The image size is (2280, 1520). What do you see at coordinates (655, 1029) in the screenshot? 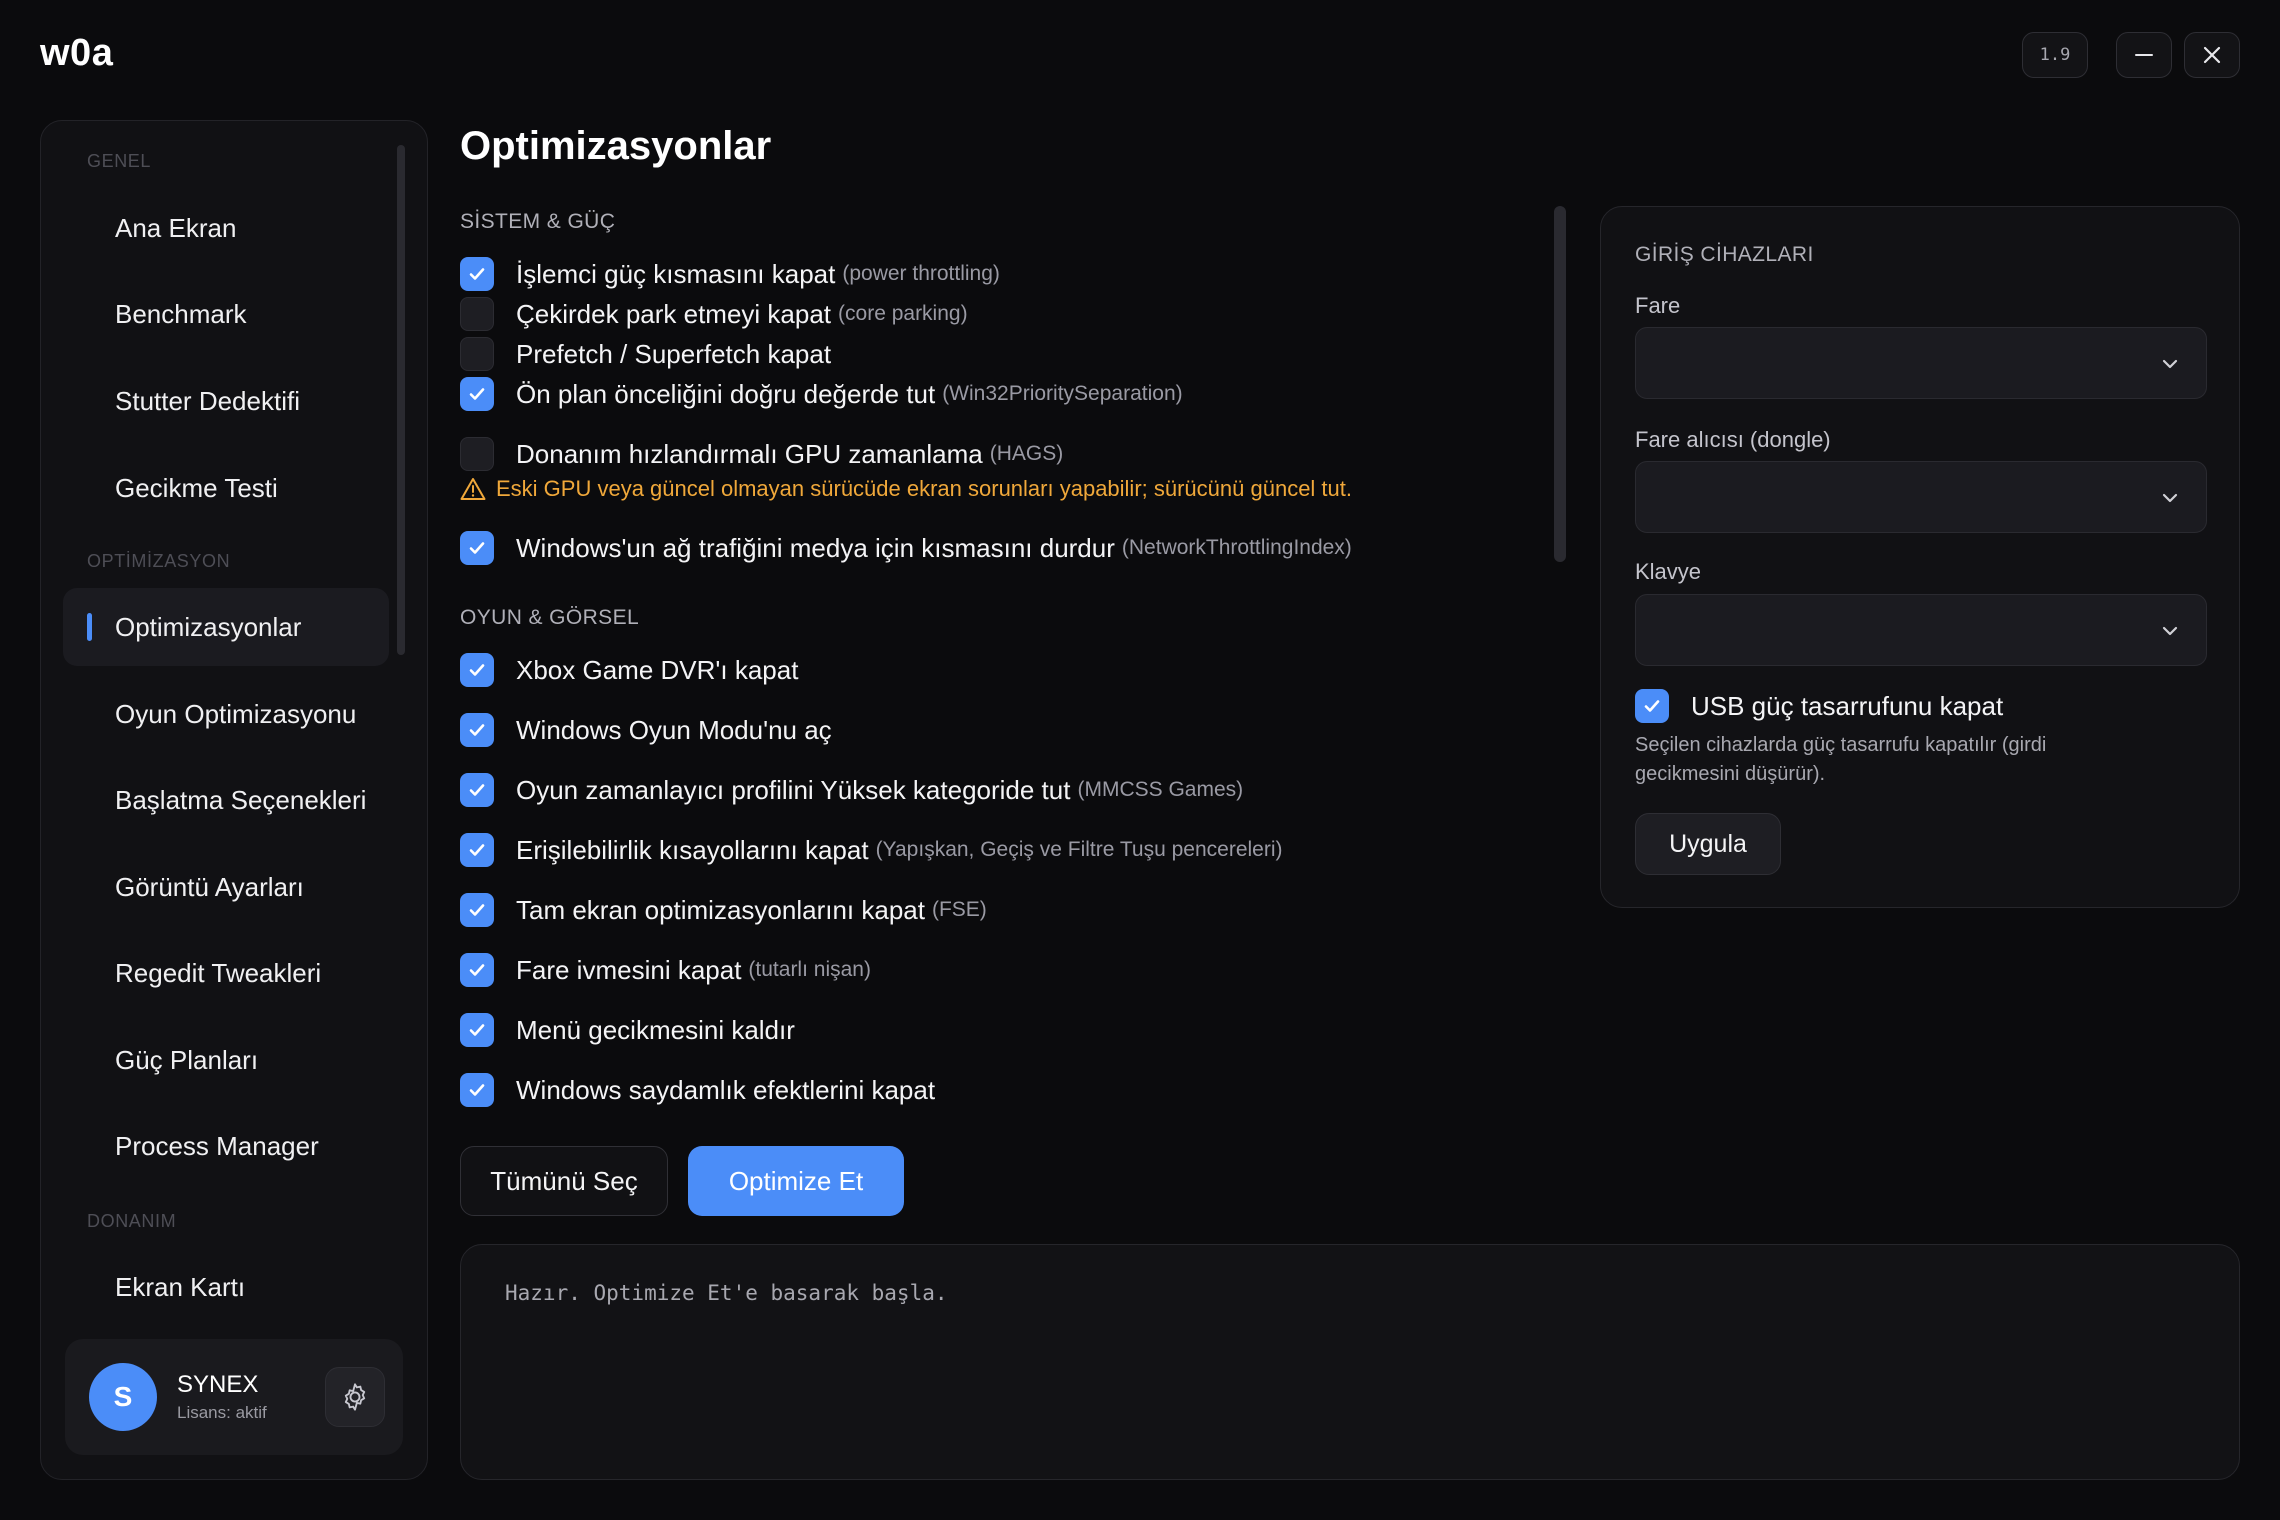
I see `option-label: Menü gecikmesini kaldır` at bounding box center [655, 1029].